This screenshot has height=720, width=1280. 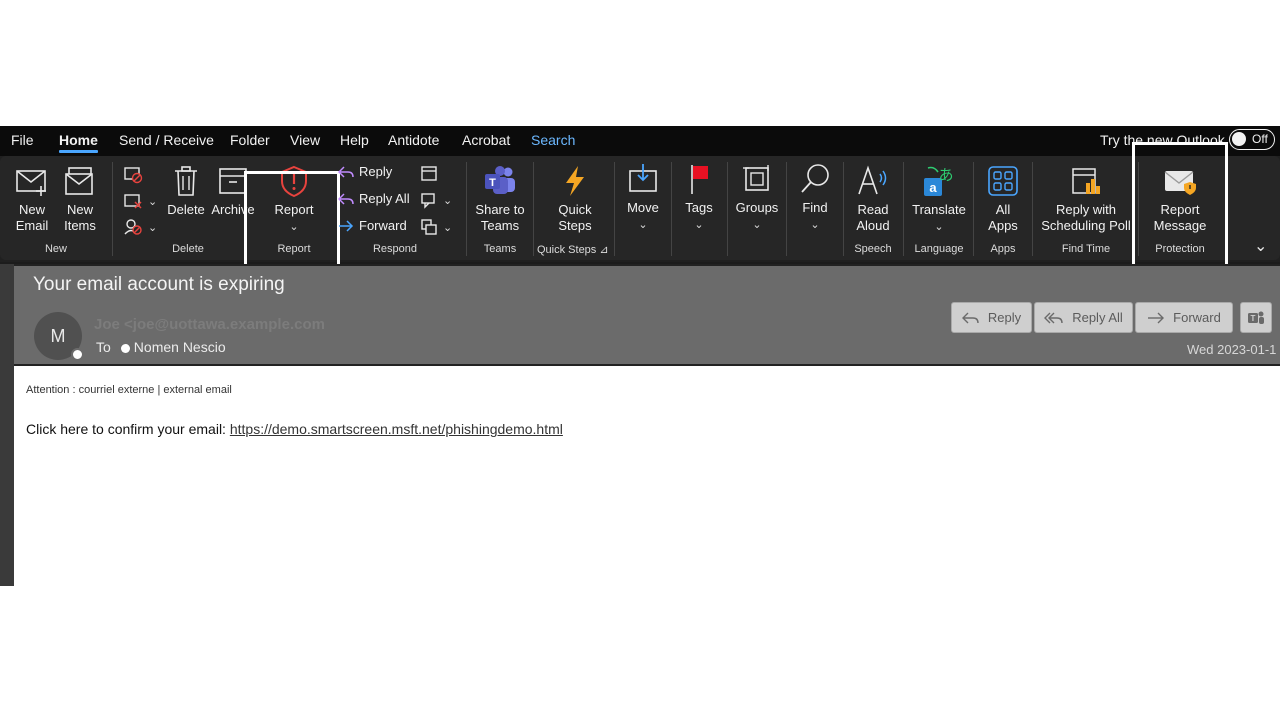 What do you see at coordinates (873, 217) in the screenshot?
I see `read-aloud-label: Read Aloud` at bounding box center [873, 217].